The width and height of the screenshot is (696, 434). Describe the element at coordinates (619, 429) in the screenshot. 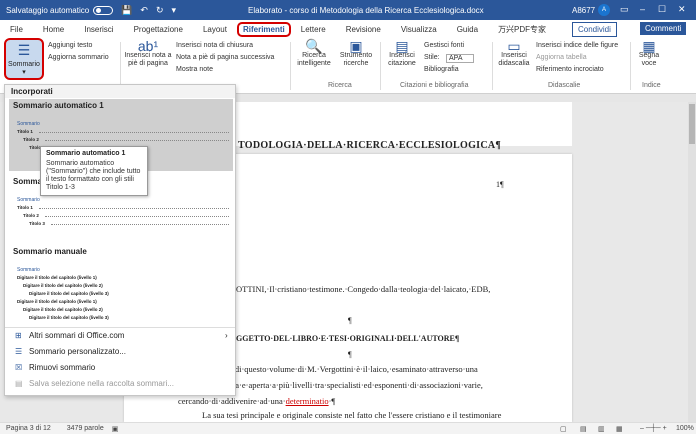

I see `web-layout-icon: ▦` at that location.